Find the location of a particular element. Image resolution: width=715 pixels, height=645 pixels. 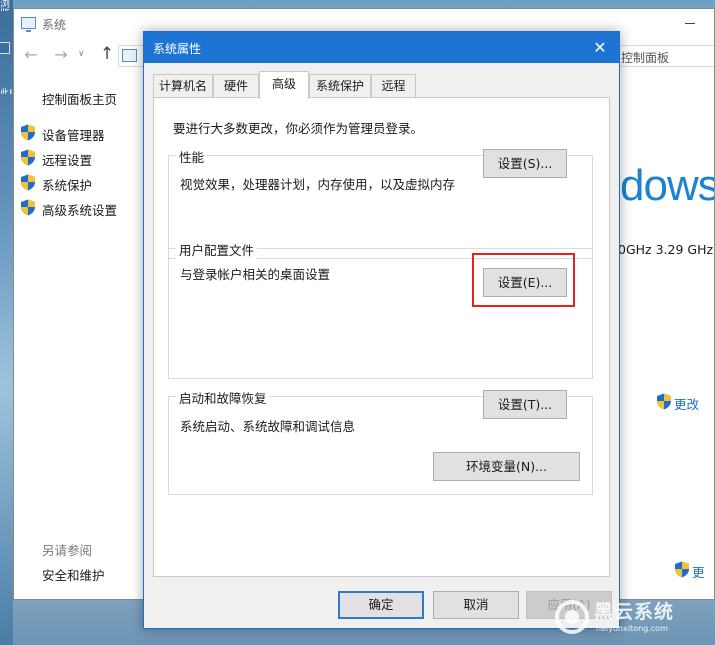

sidebar-item-security-maintenance: 安全和维护 is located at coordinates (73, 574).